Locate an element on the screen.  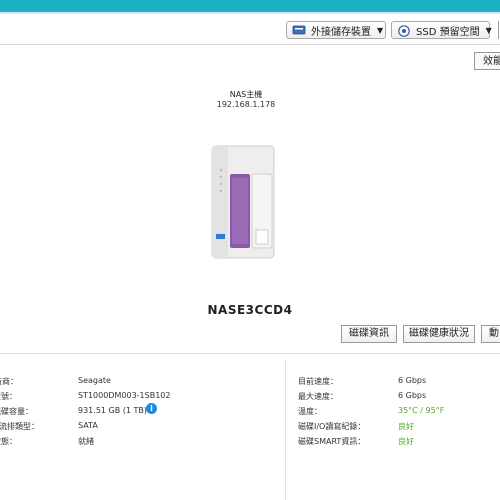
nas-device-image is located at coordinates (243, 202).